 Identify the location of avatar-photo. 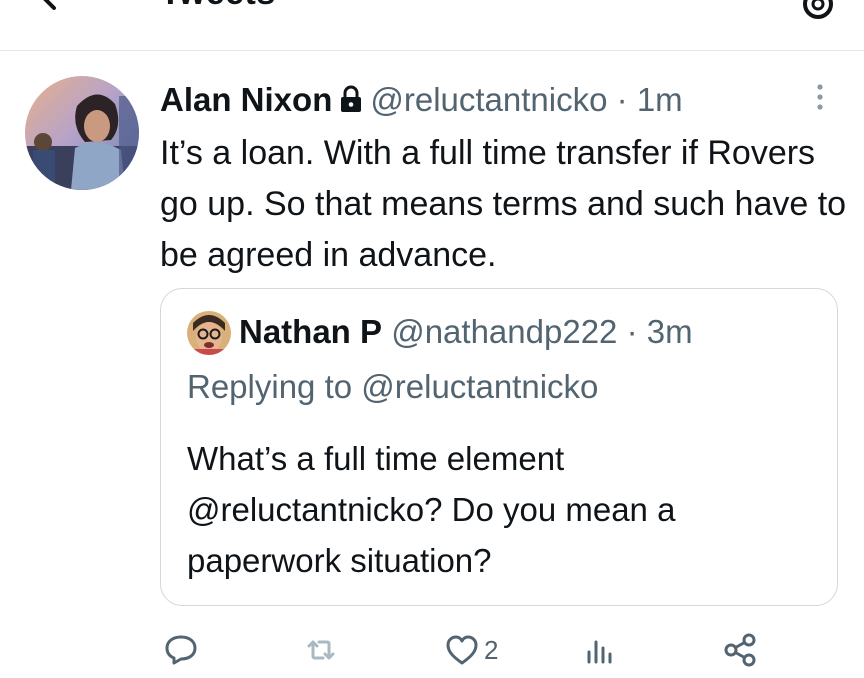
(82, 133).